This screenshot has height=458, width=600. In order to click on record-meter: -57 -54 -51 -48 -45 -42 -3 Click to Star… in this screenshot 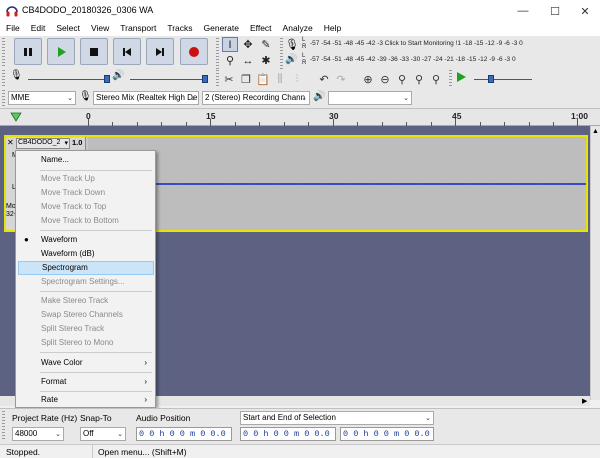, I will do `click(441, 43)`.